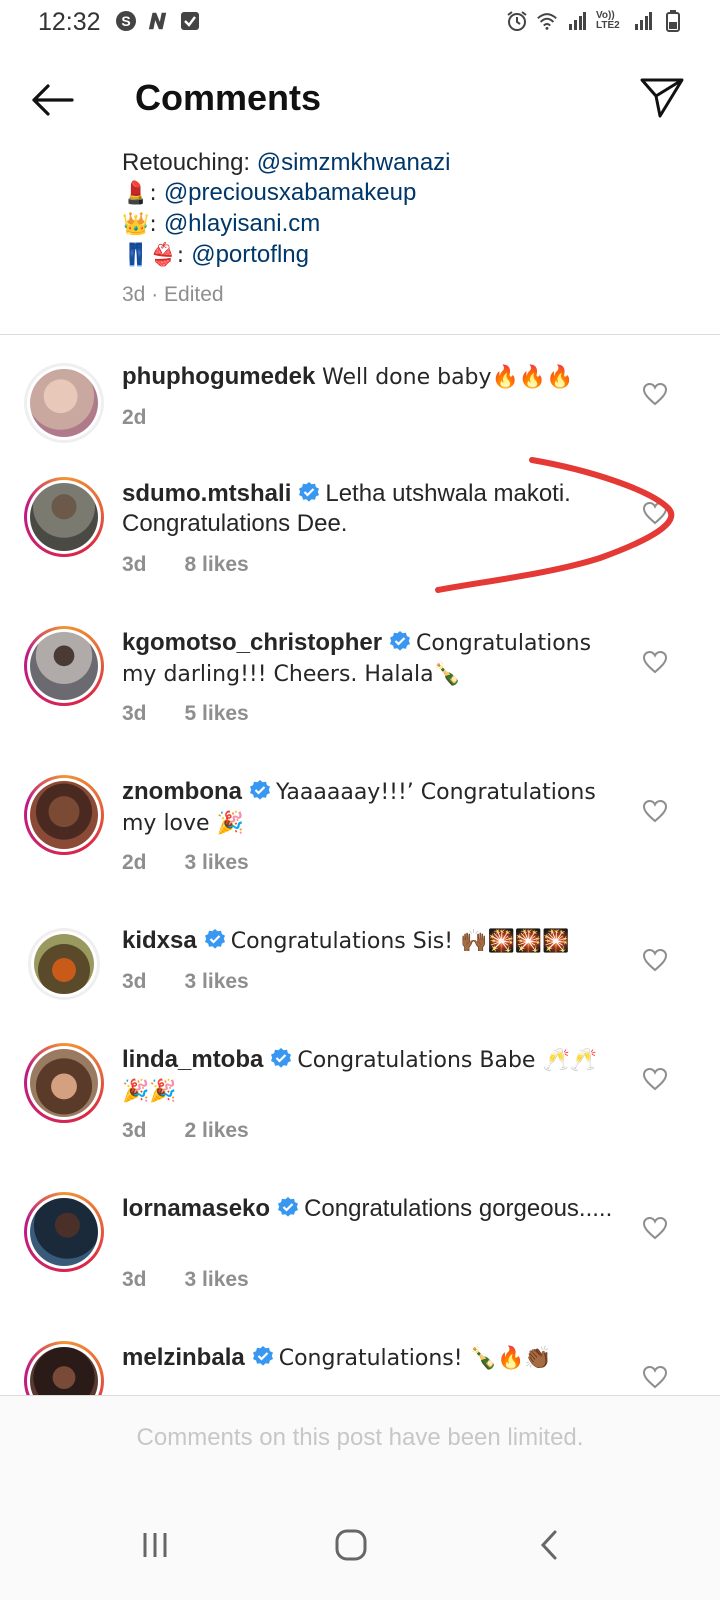 Image resolution: width=720 pixels, height=1600 pixels. Describe the element at coordinates (415, 1358) in the screenshot. I see `comment-text: Congratulations! 🍾🔥👏🏾` at that location.